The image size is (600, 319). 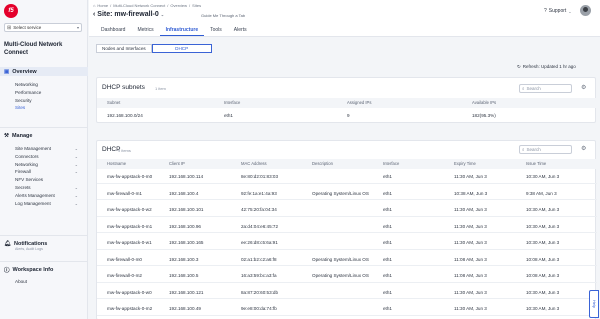 I want to click on column-header: Client IP, so click(x=177, y=163).